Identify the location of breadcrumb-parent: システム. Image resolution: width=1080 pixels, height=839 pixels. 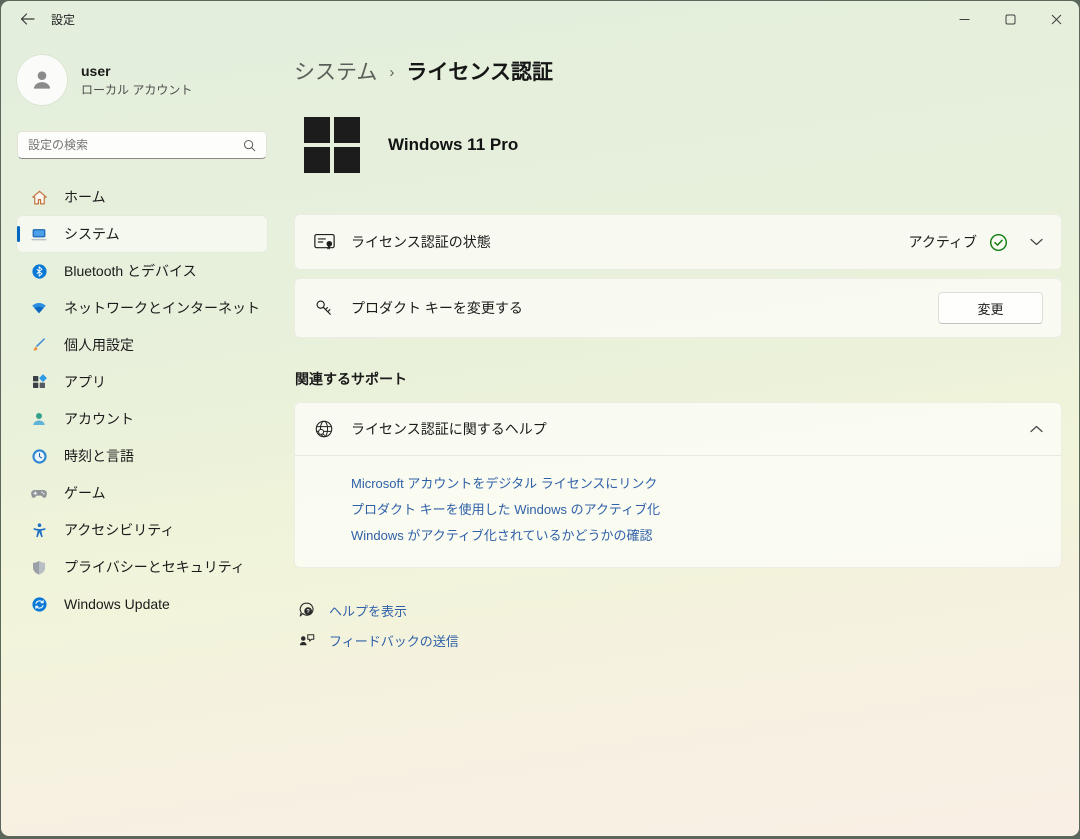
(335, 71).